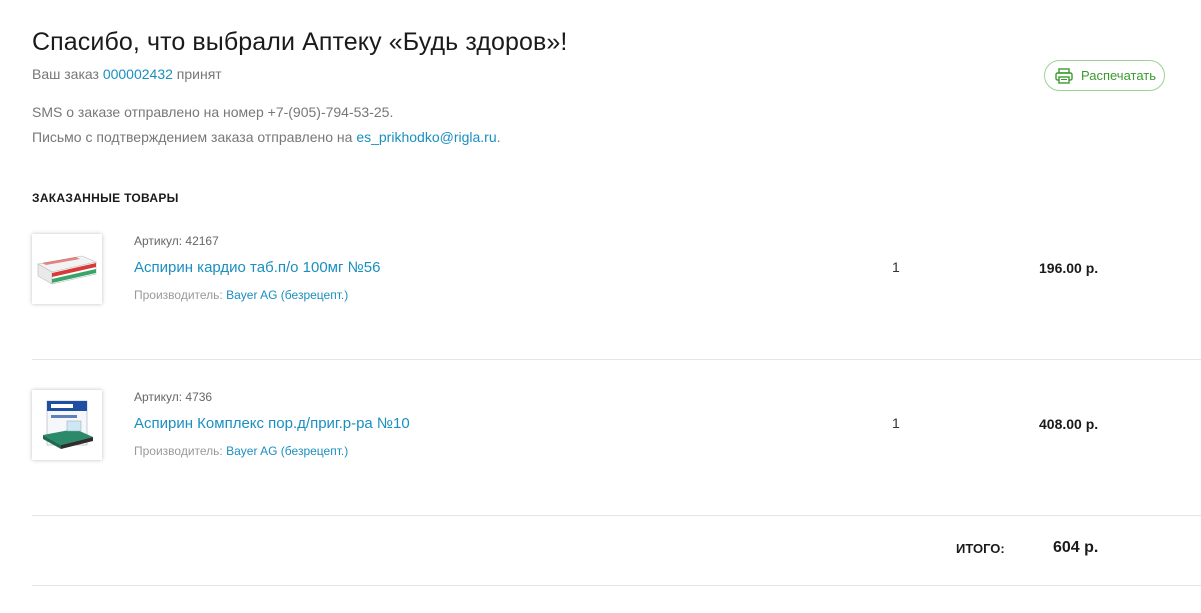 The height and width of the screenshot is (613, 1201). I want to click on item-price: 408.00 р., so click(1069, 424).